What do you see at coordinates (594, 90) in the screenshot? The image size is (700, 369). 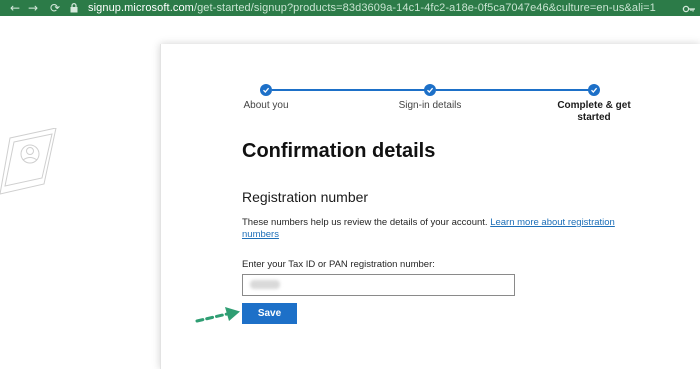 I see `step-3-check-icon` at bounding box center [594, 90].